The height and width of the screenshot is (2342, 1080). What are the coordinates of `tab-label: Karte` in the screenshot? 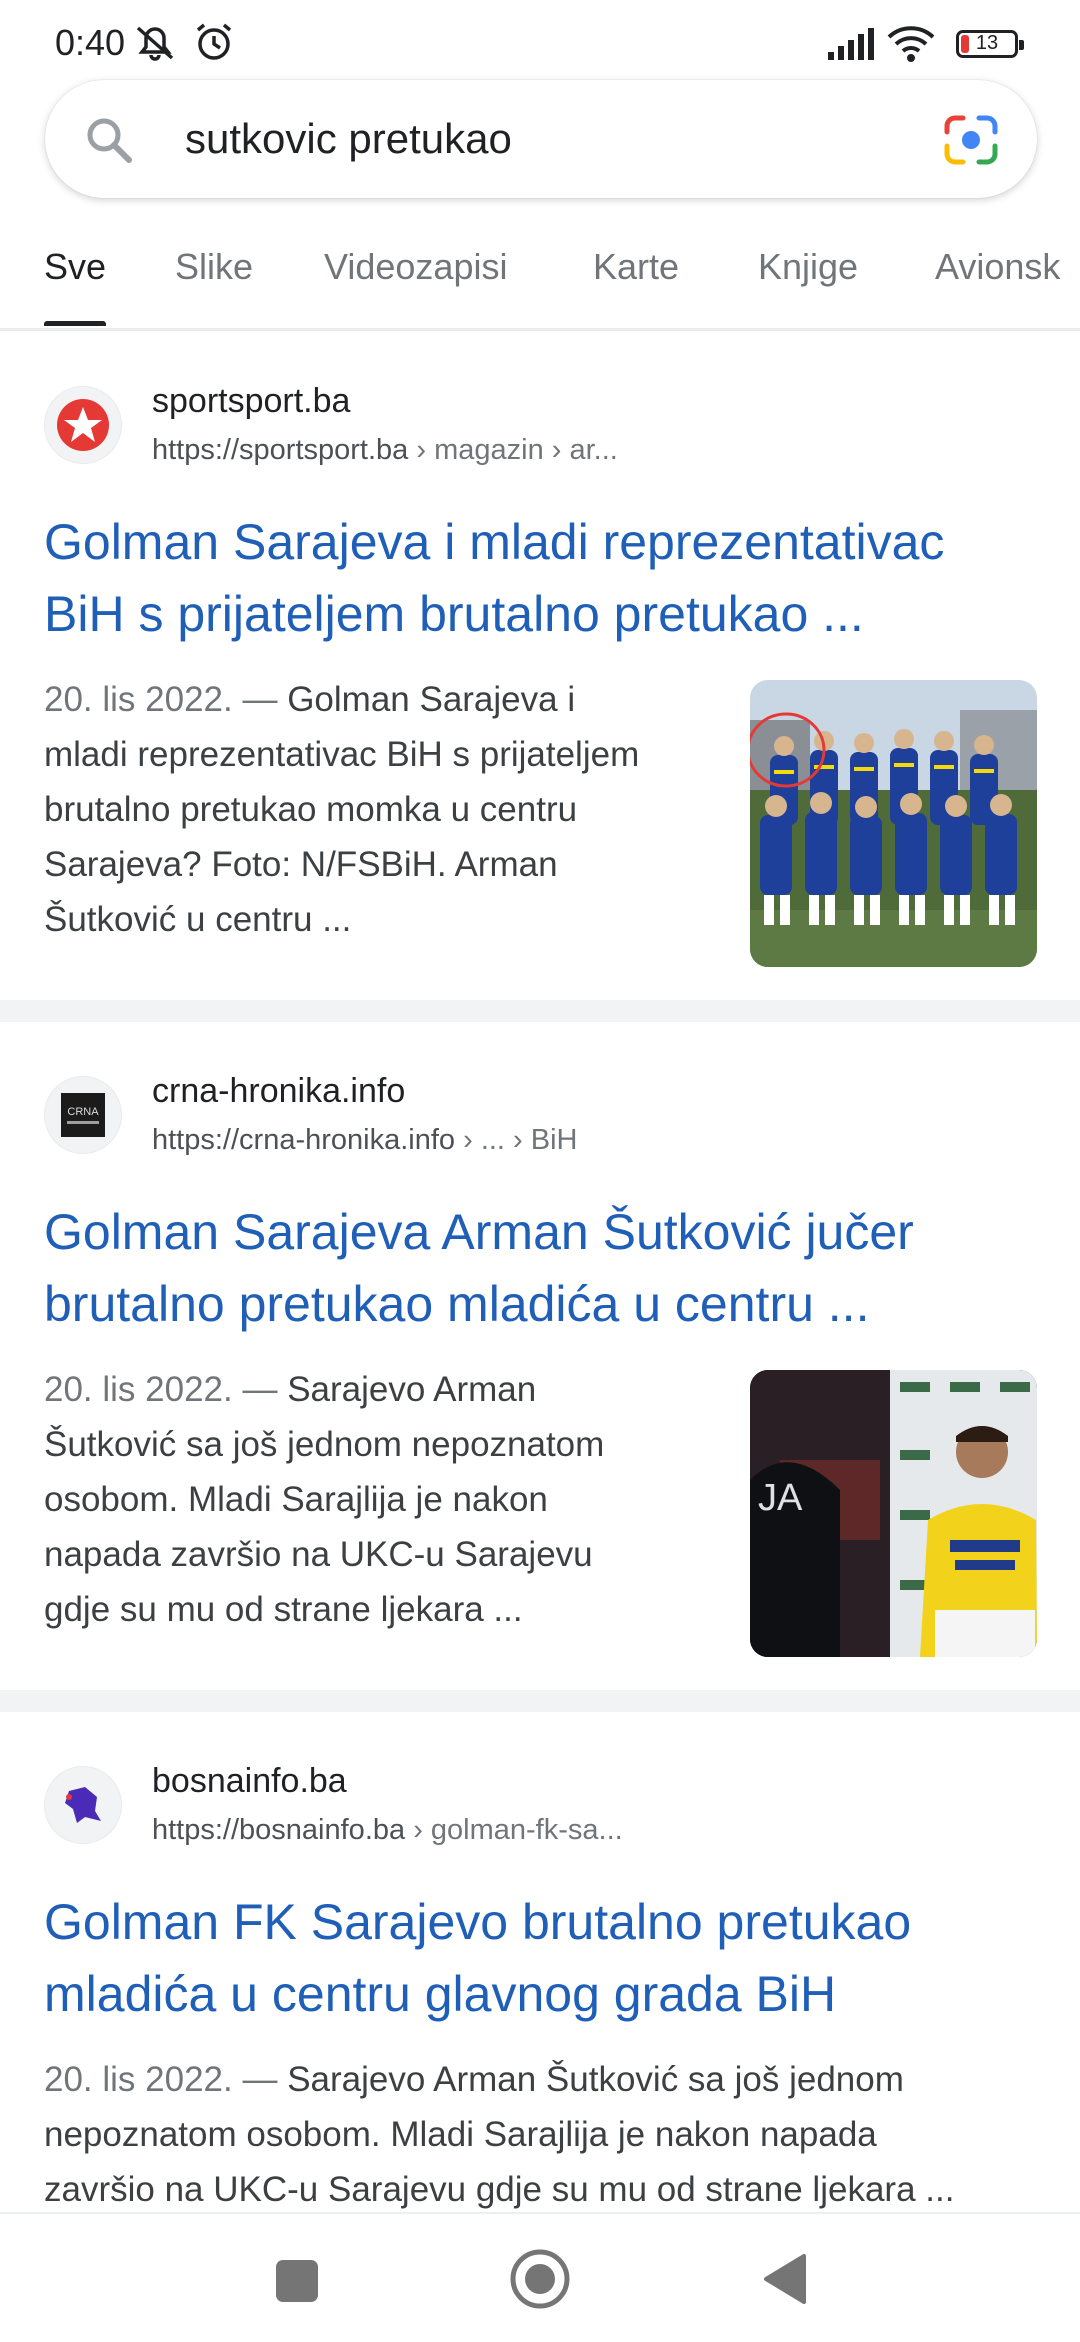 It's located at (636, 266).